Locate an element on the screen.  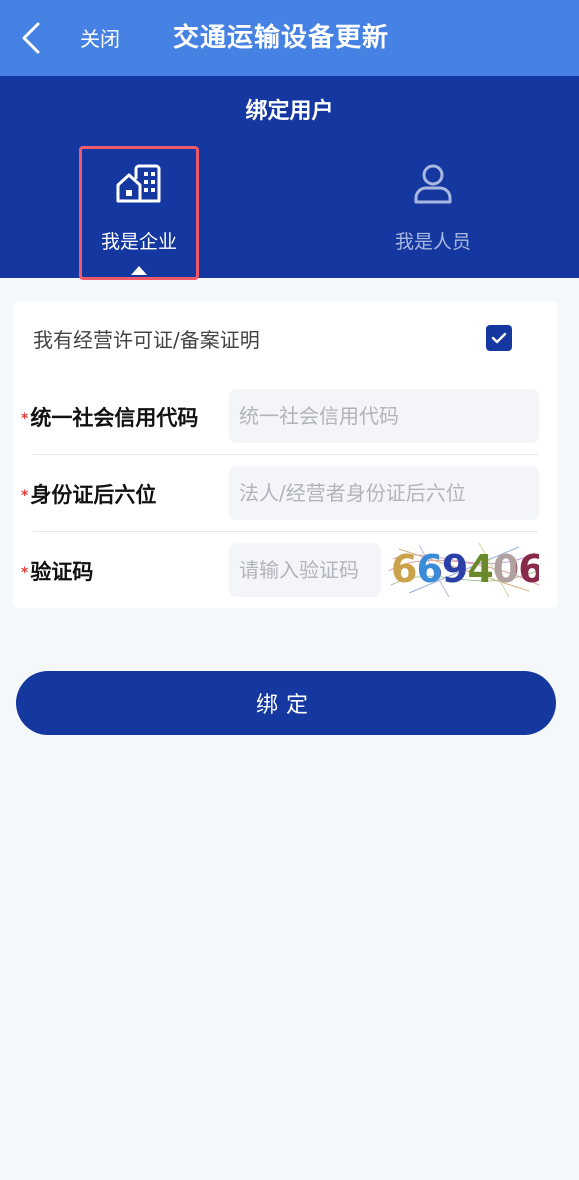
id-last-six-row: *身份证后六位 is located at coordinates (285, 495).